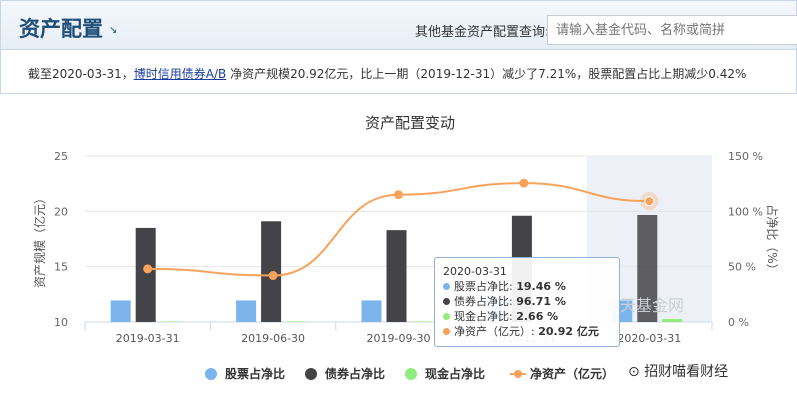 The width and height of the screenshot is (797, 405). I want to click on chart-title: 资产配置变动, so click(410, 123).